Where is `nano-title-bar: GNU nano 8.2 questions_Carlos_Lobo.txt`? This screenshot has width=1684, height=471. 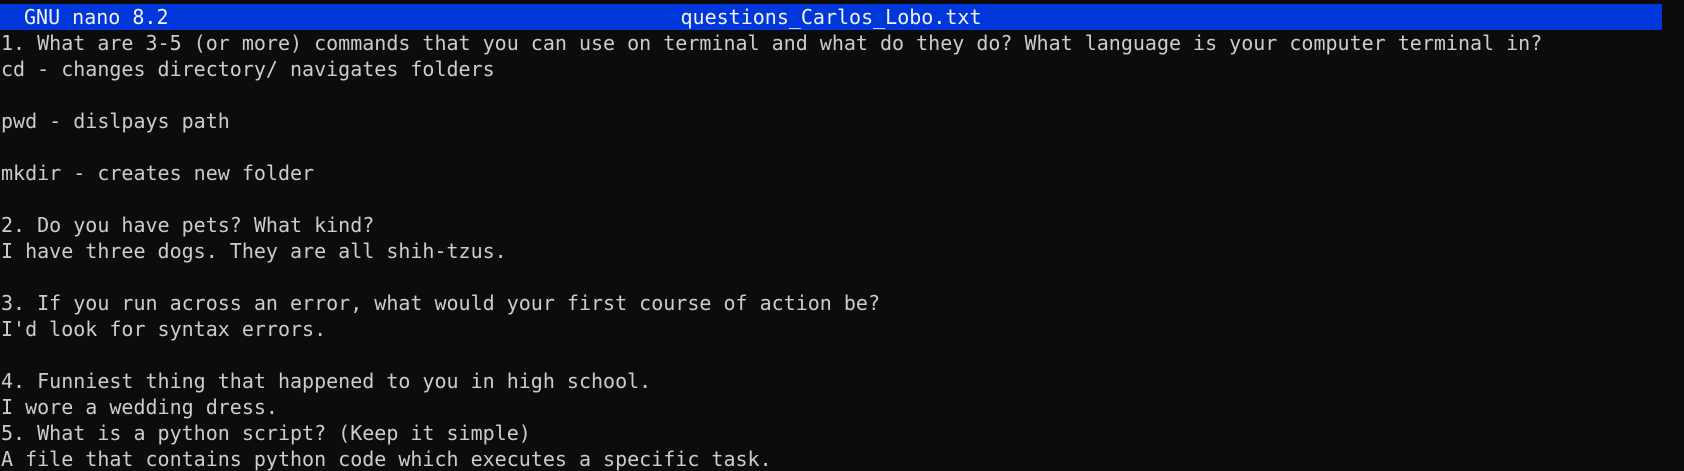 nano-title-bar: GNU nano 8.2 questions_Carlos_Lobo.txt is located at coordinates (831, 17).